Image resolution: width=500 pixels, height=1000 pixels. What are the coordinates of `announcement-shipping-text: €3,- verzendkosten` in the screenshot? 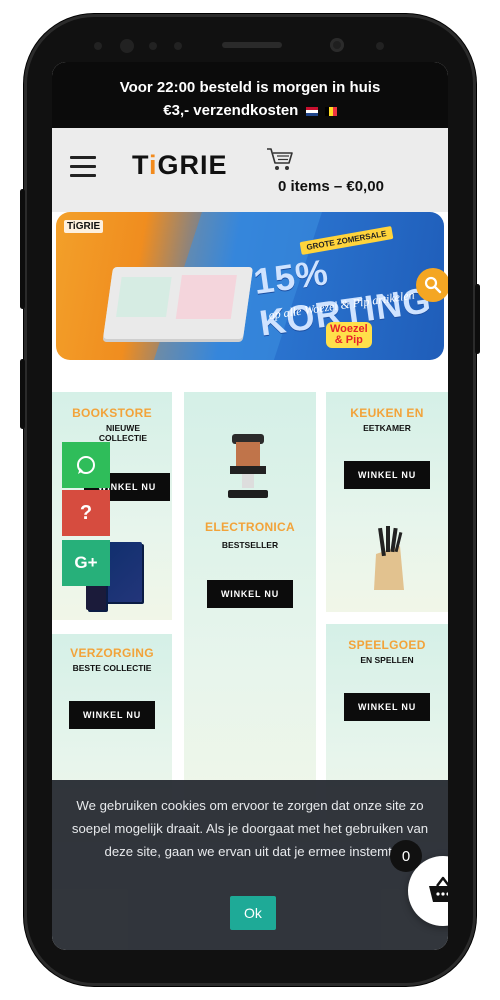 It's located at (231, 110).